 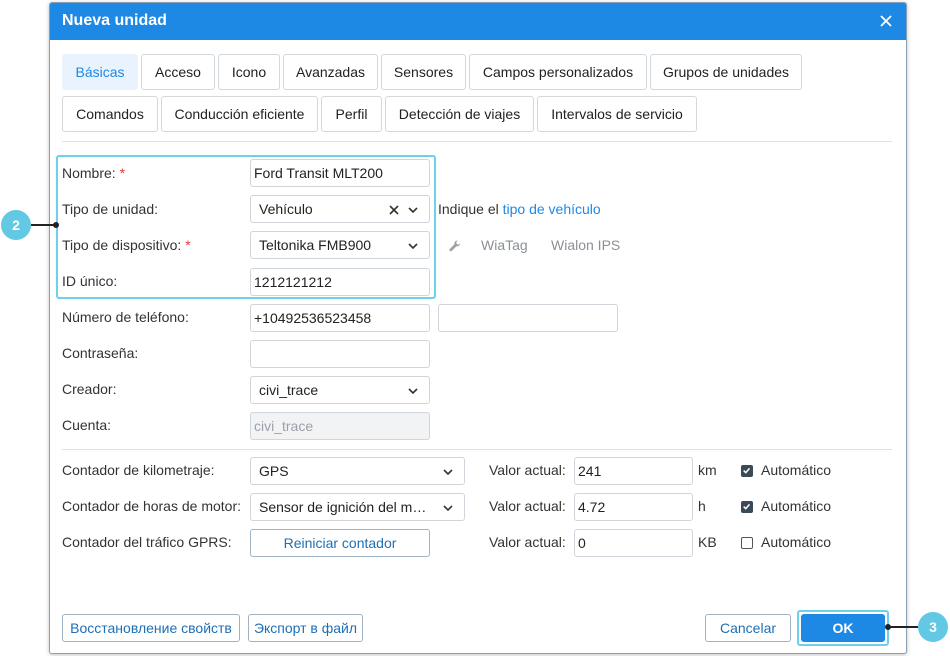 What do you see at coordinates (707, 542) in the screenshot?
I see `gprs-unit: KB` at bounding box center [707, 542].